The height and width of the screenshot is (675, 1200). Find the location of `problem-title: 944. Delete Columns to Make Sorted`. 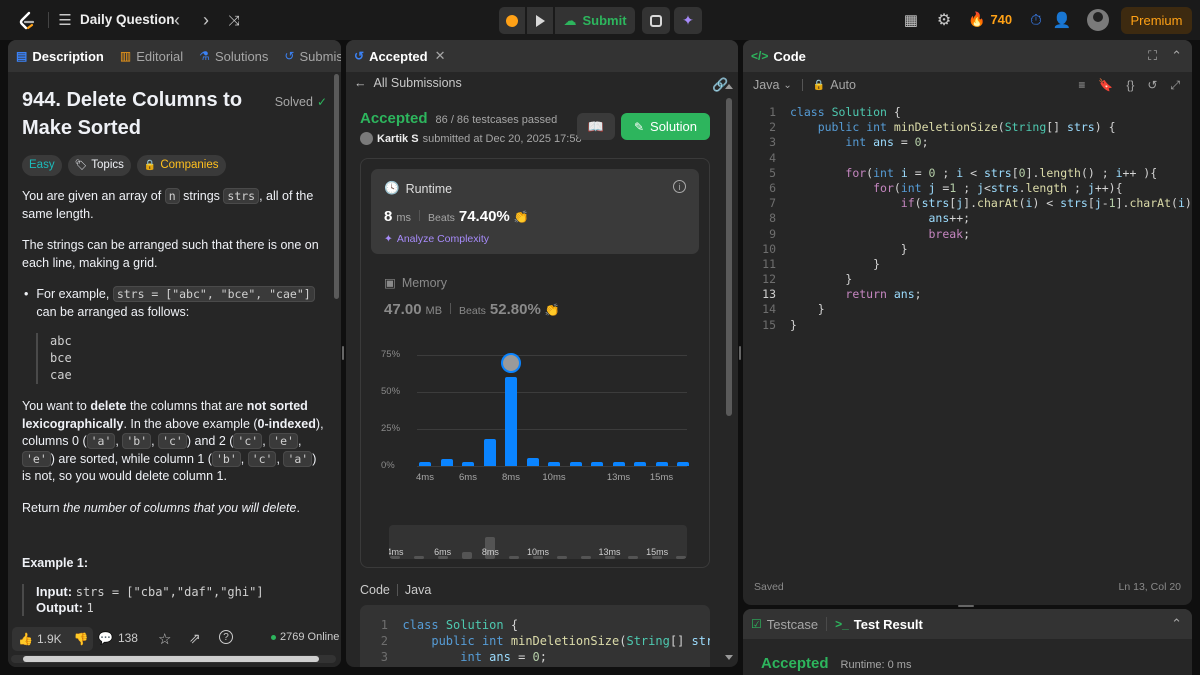

problem-title: 944. Delete Columns to Make Sorted is located at coordinates (139, 114).